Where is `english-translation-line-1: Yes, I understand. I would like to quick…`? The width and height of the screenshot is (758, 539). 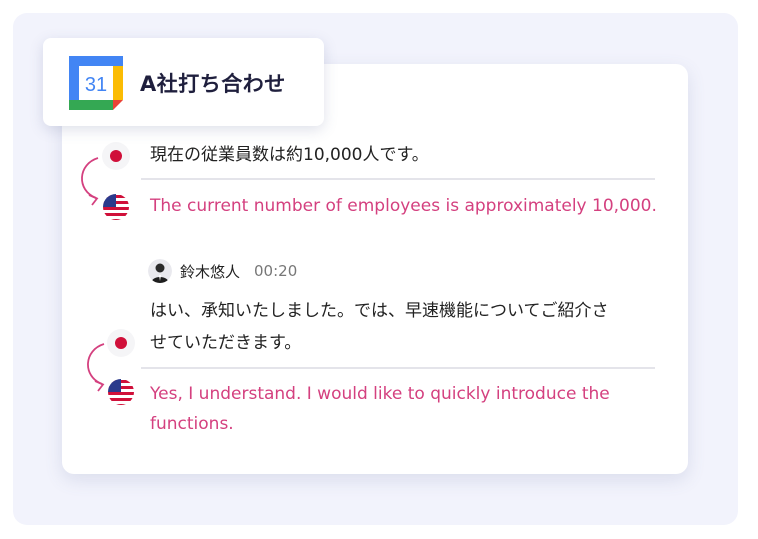
english-translation-line-1: Yes, I understand. I would like to quick… is located at coordinates (380, 394).